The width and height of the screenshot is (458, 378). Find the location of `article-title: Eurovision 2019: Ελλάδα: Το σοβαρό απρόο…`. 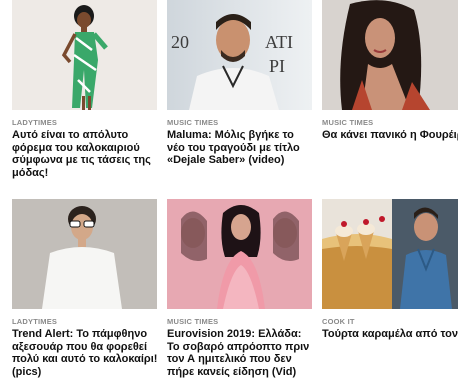

article-title: Eurovision 2019: Ελλάδα: Το σοβαρό απρόο… is located at coordinates (240, 353).